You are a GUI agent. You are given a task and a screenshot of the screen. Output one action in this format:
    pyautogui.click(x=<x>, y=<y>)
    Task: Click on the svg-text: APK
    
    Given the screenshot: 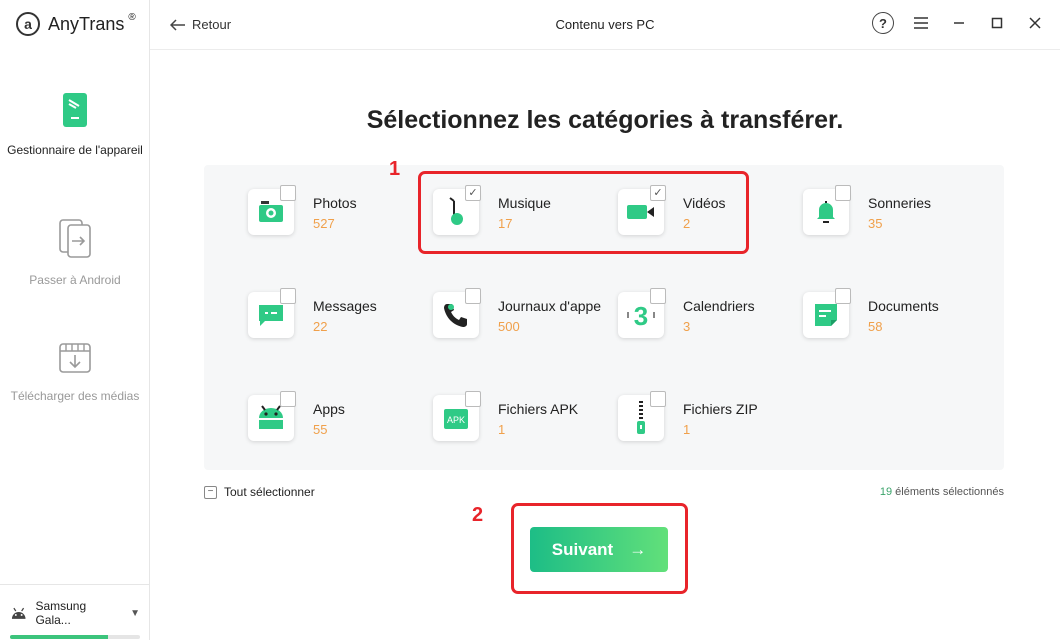 What is the action you would take?
    pyautogui.click(x=456, y=420)
    